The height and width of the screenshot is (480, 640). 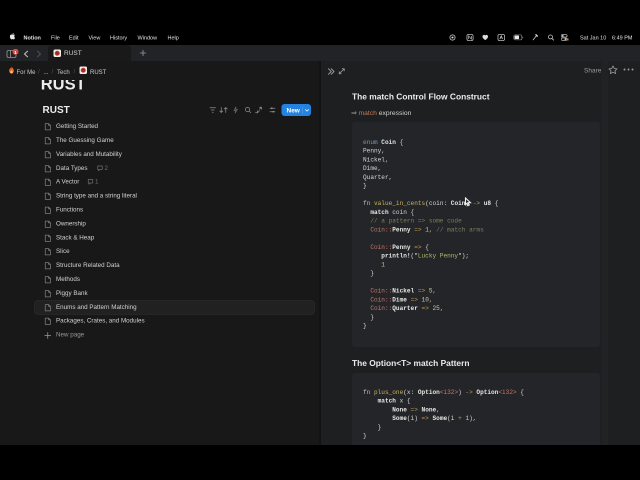 What do you see at coordinates (15, 53) in the screenshot?
I see `svg-text: 1` at bounding box center [15, 53].